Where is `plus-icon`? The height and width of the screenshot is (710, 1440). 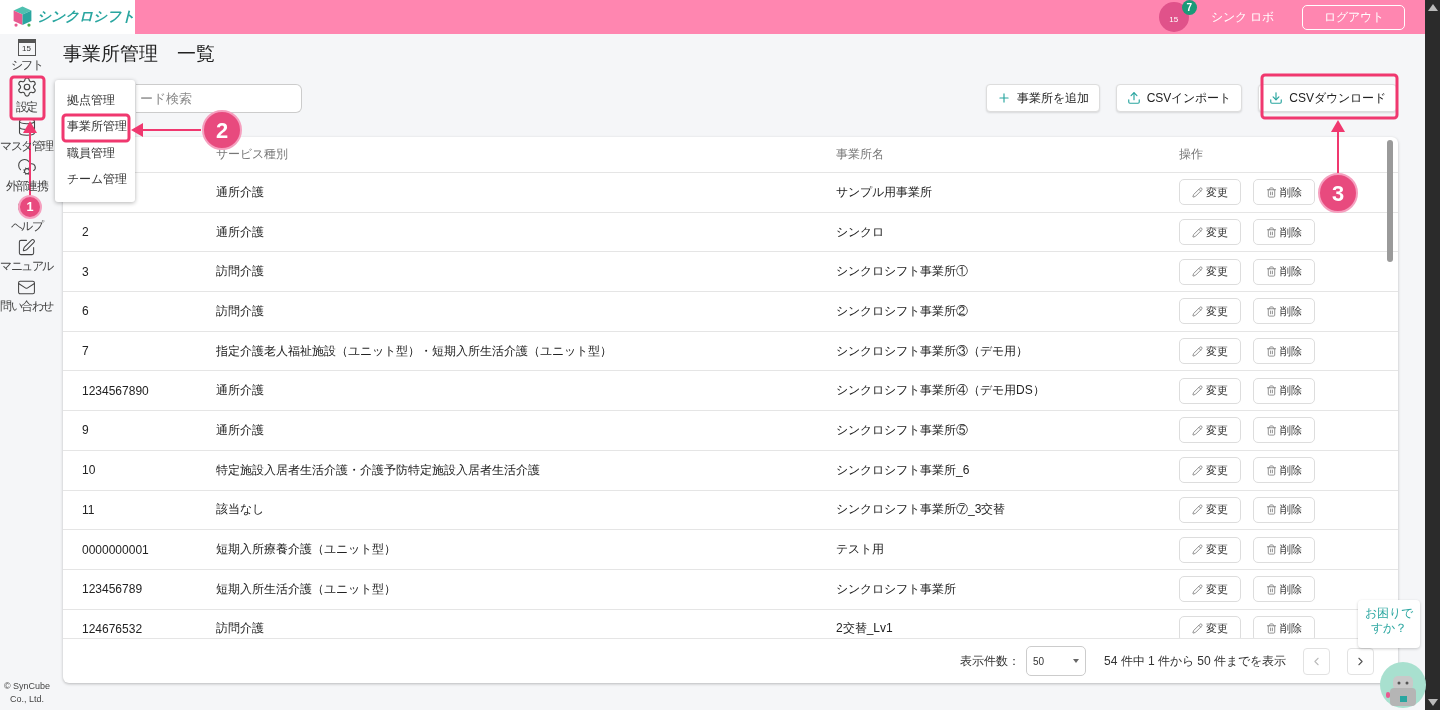 plus-icon is located at coordinates (1003, 98).